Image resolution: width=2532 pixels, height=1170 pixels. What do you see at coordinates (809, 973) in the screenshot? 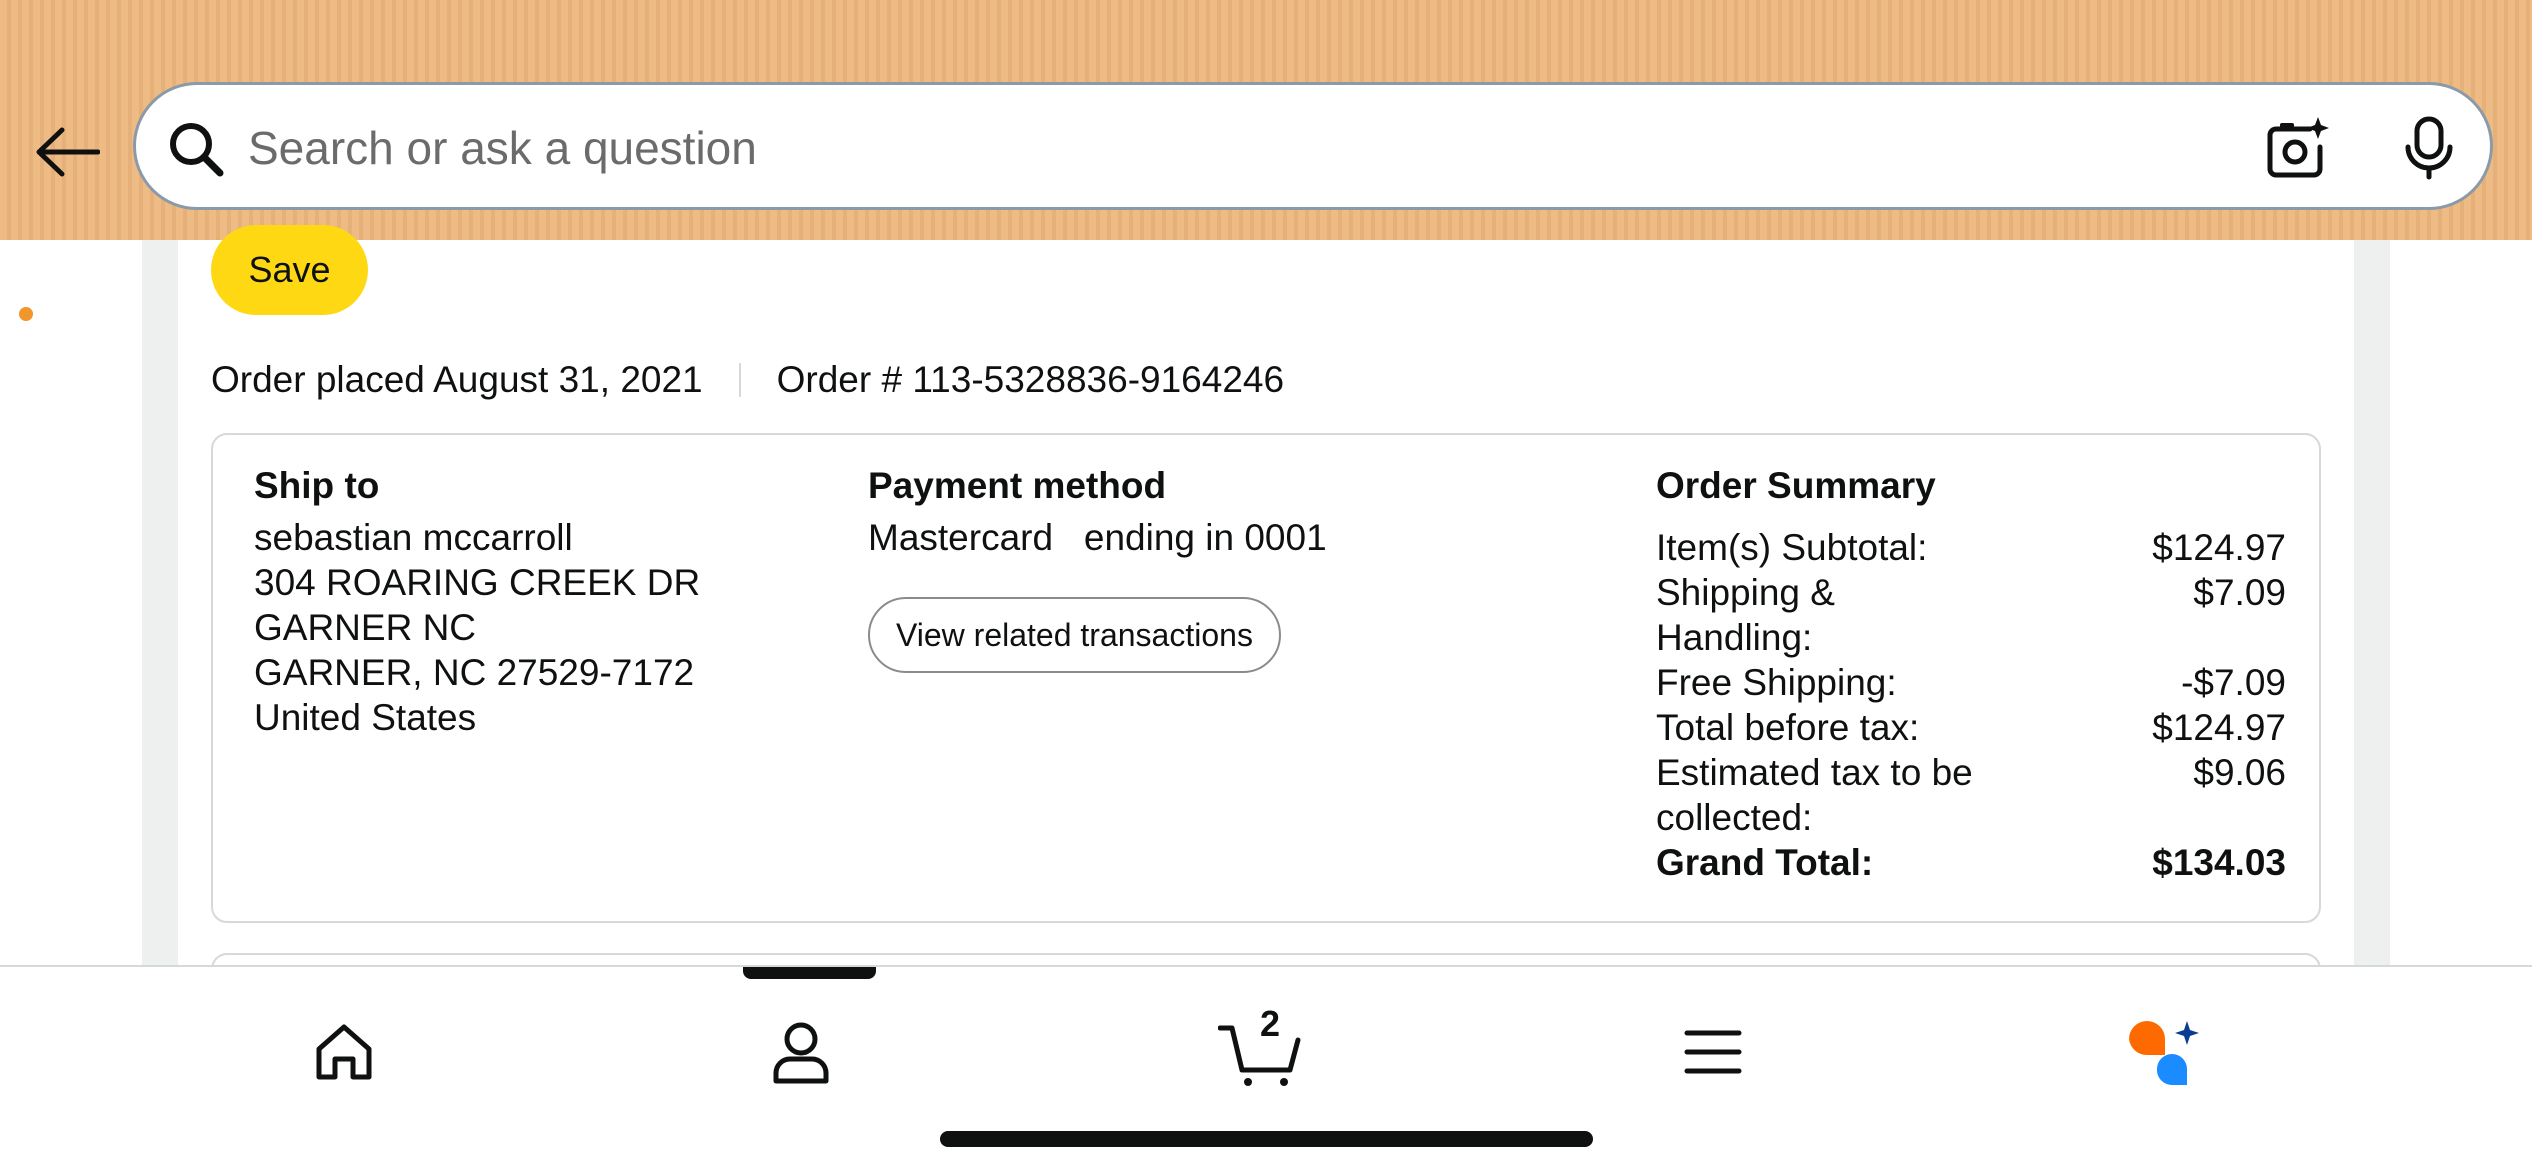
I see `active-tab-indicator` at bounding box center [809, 973].